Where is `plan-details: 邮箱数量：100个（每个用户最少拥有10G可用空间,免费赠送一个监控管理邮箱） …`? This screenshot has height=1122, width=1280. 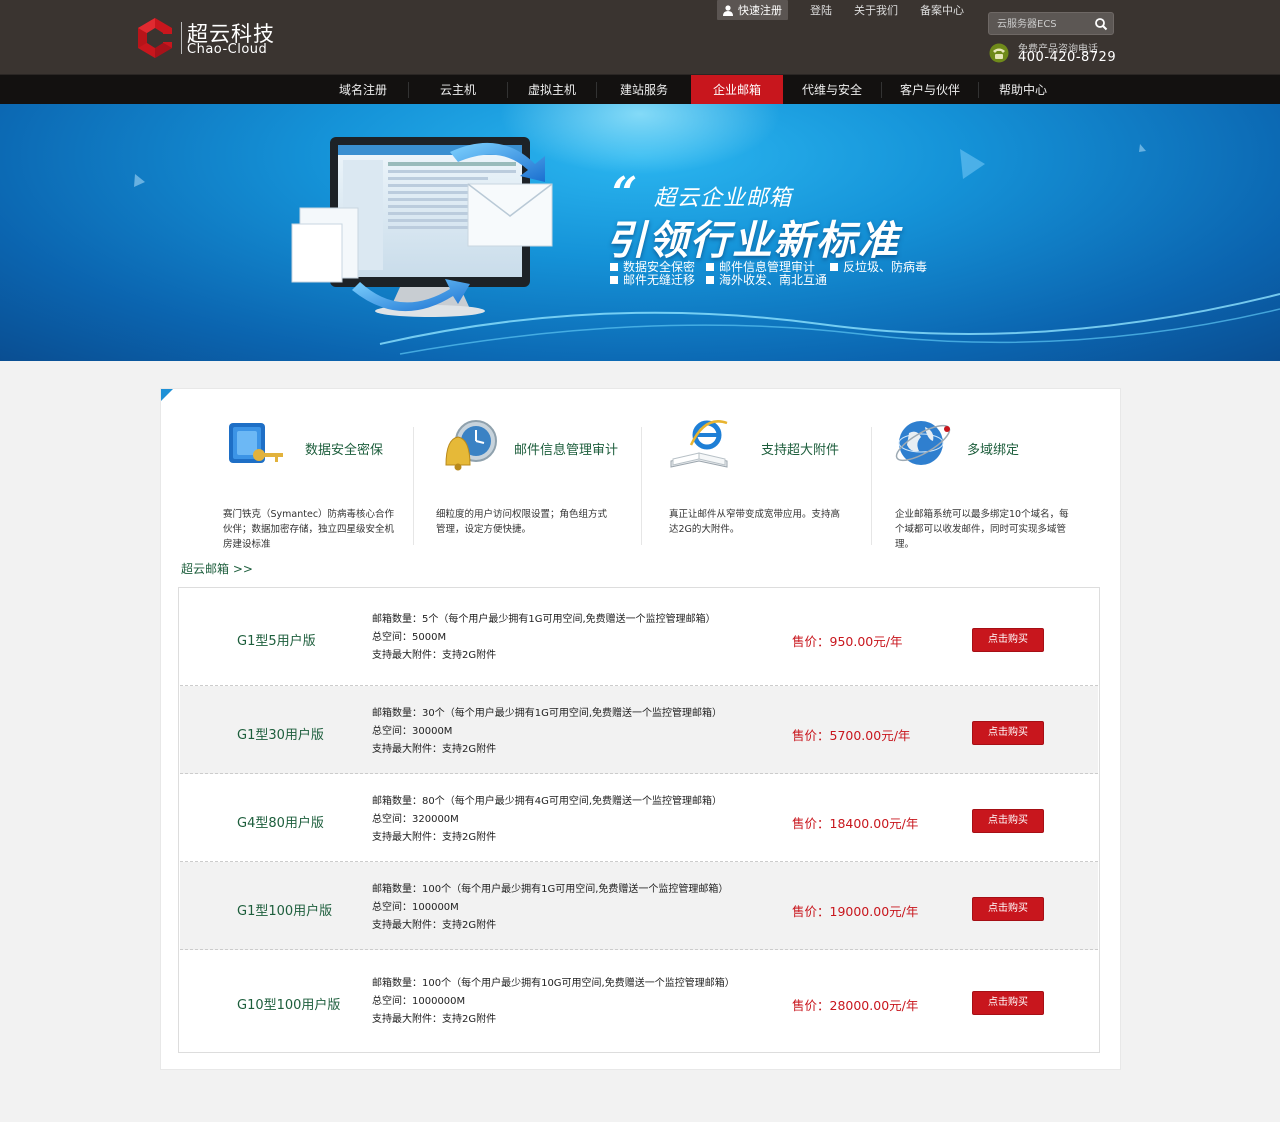 plan-details: 邮箱数量：100个（每个用户最少拥有10G可用空间,免费赠送一个监控管理邮箱） … is located at coordinates (553, 1002).